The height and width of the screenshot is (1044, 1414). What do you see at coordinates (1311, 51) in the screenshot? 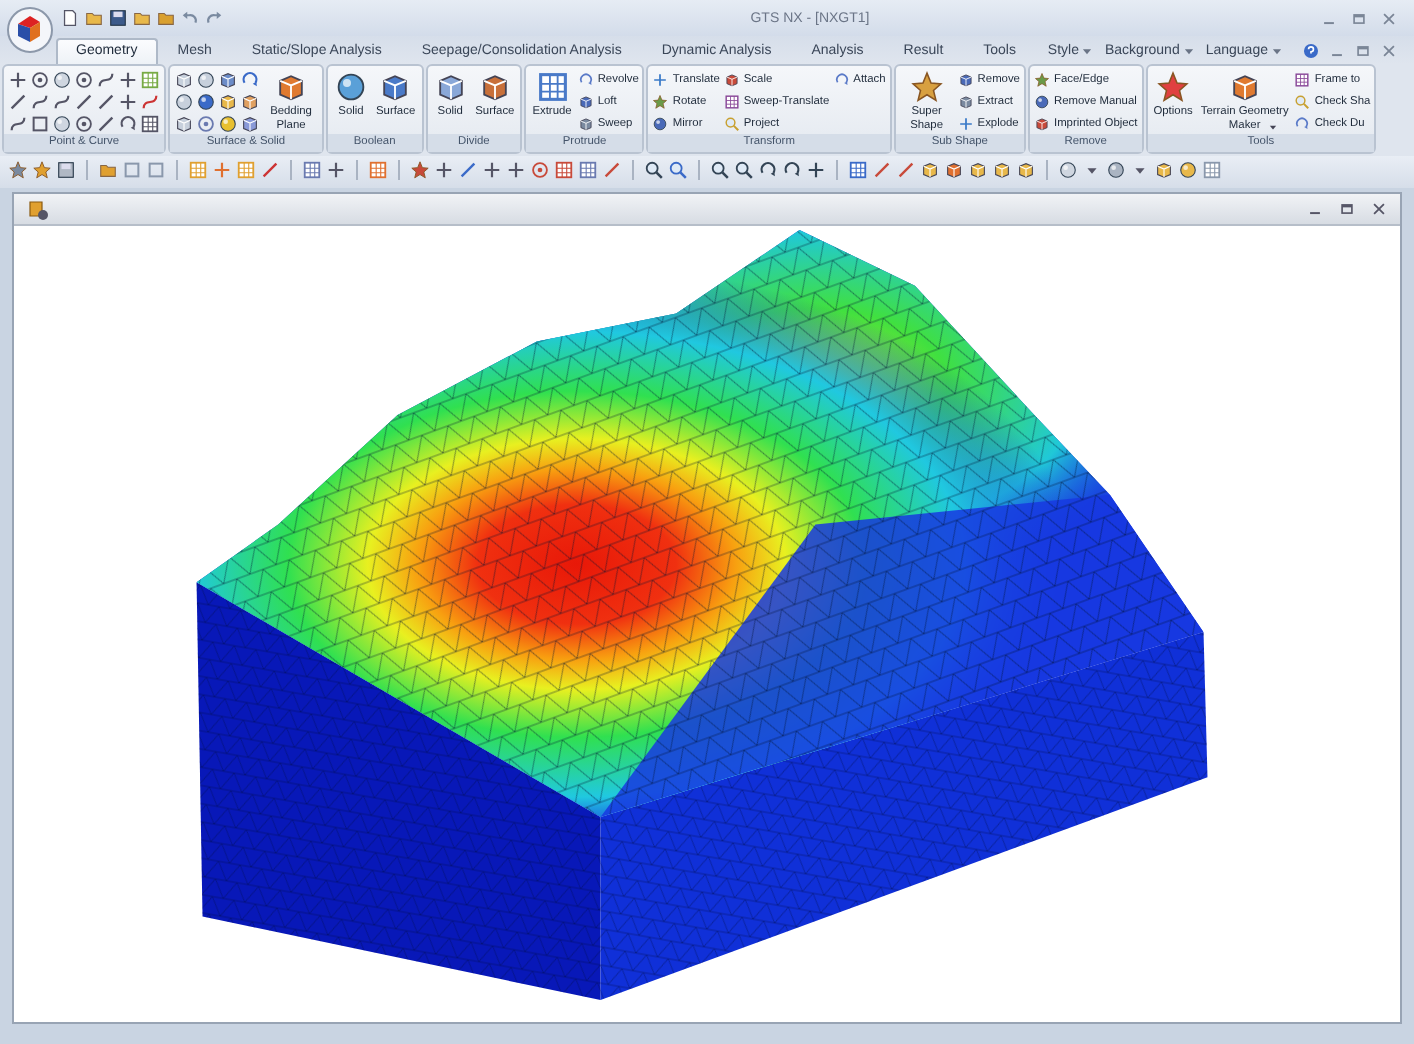
I see `help-icon` at bounding box center [1311, 51].